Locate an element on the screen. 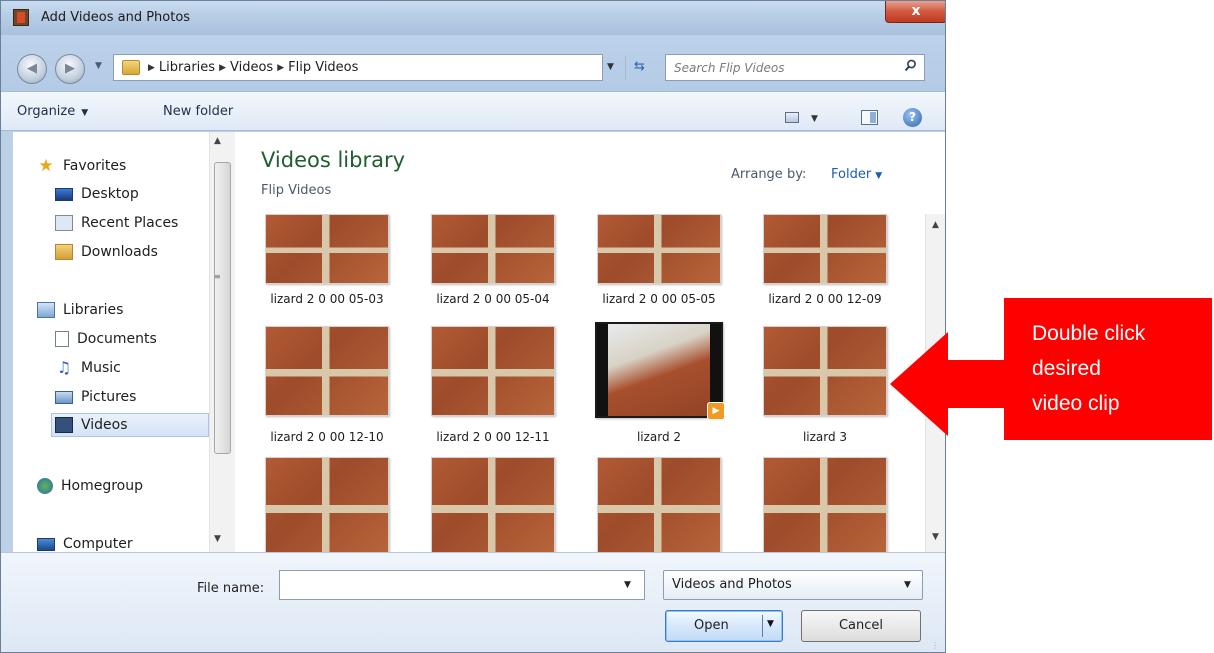 This screenshot has width=1214, height=653. folder-icon is located at coordinates (131, 67).